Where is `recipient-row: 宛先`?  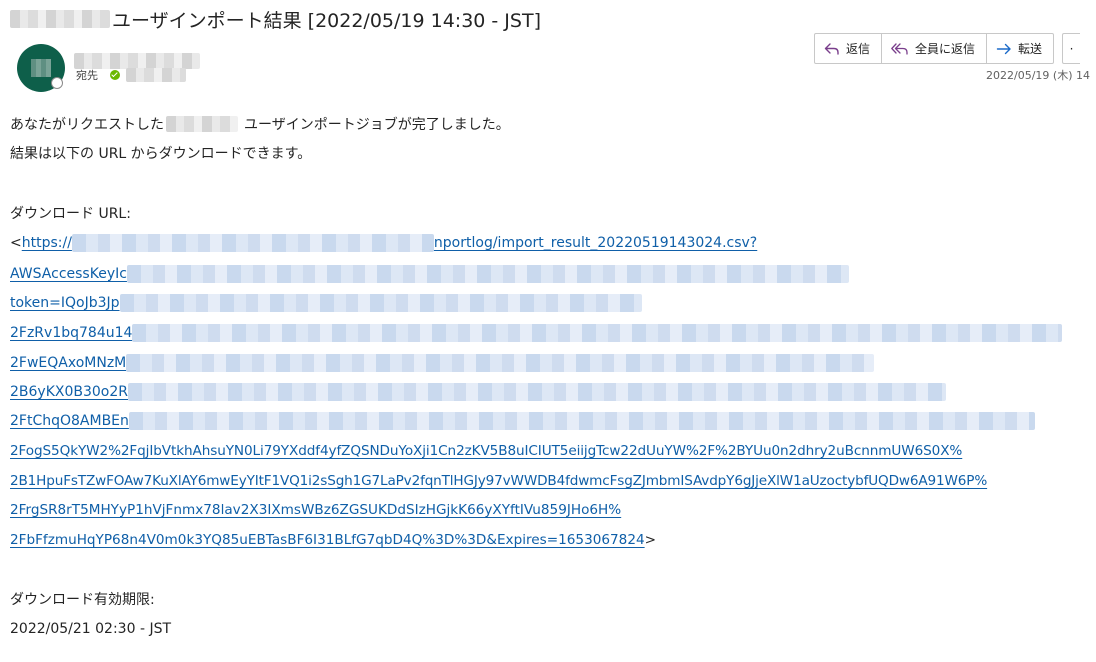
recipient-row: 宛先 is located at coordinates (131, 75).